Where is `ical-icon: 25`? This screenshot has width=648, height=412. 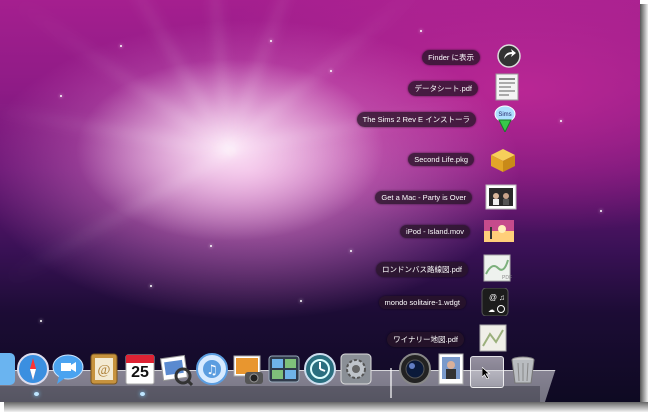 ical-icon: 25 is located at coordinates (140, 369).